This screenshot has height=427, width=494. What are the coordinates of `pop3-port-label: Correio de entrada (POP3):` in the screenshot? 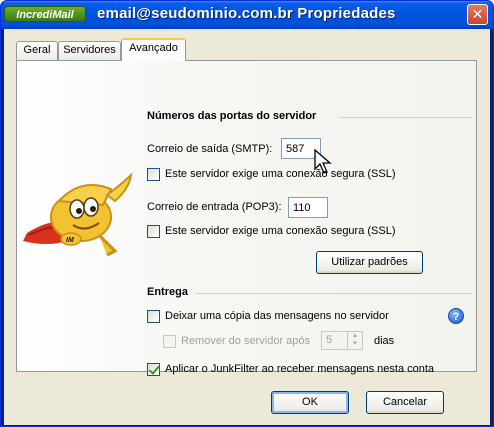 It's located at (214, 207).